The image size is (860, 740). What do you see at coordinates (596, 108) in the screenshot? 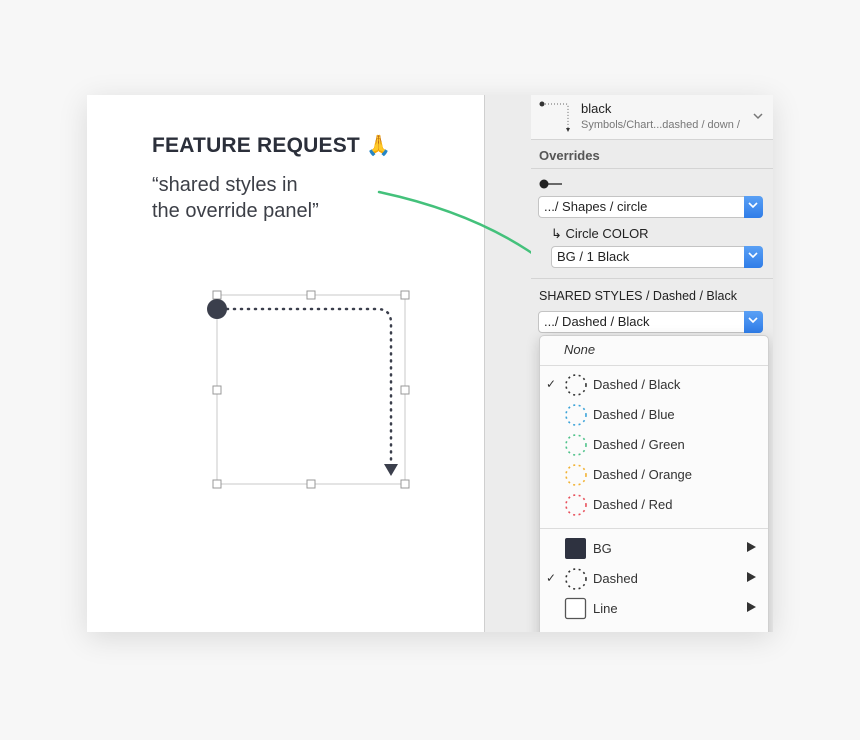
I see `symbol-name: black` at bounding box center [596, 108].